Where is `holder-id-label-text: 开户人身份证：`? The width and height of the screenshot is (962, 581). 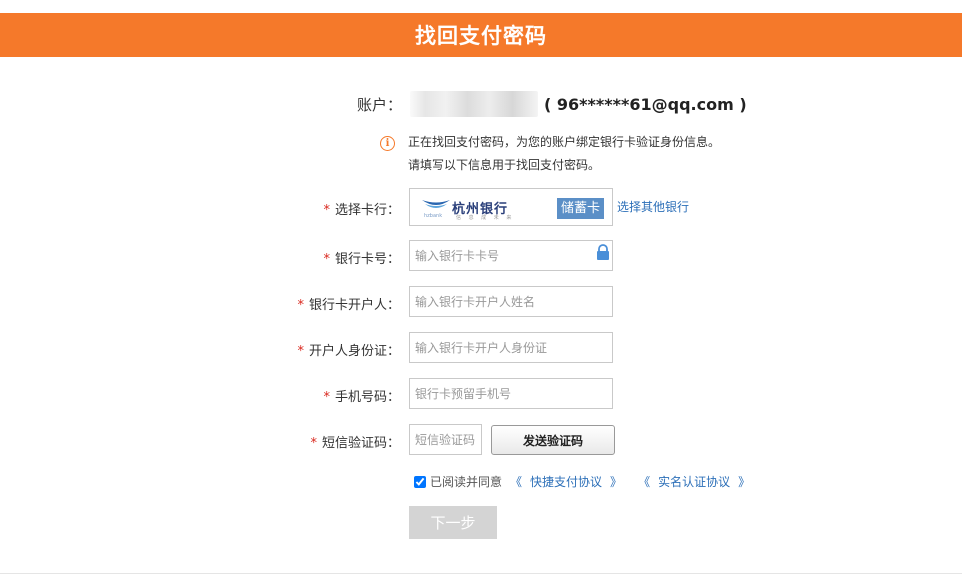
holder-id-label-text: 开户人身份证： is located at coordinates (354, 351).